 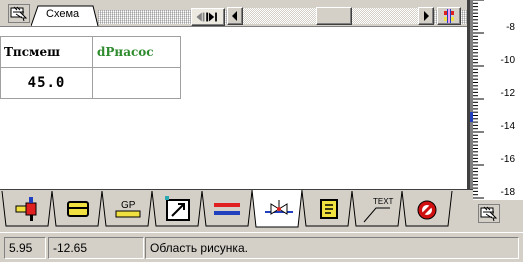 I want to click on status-bar: 5.95 -12.65 Область рисунка., so click(x=261, y=247).